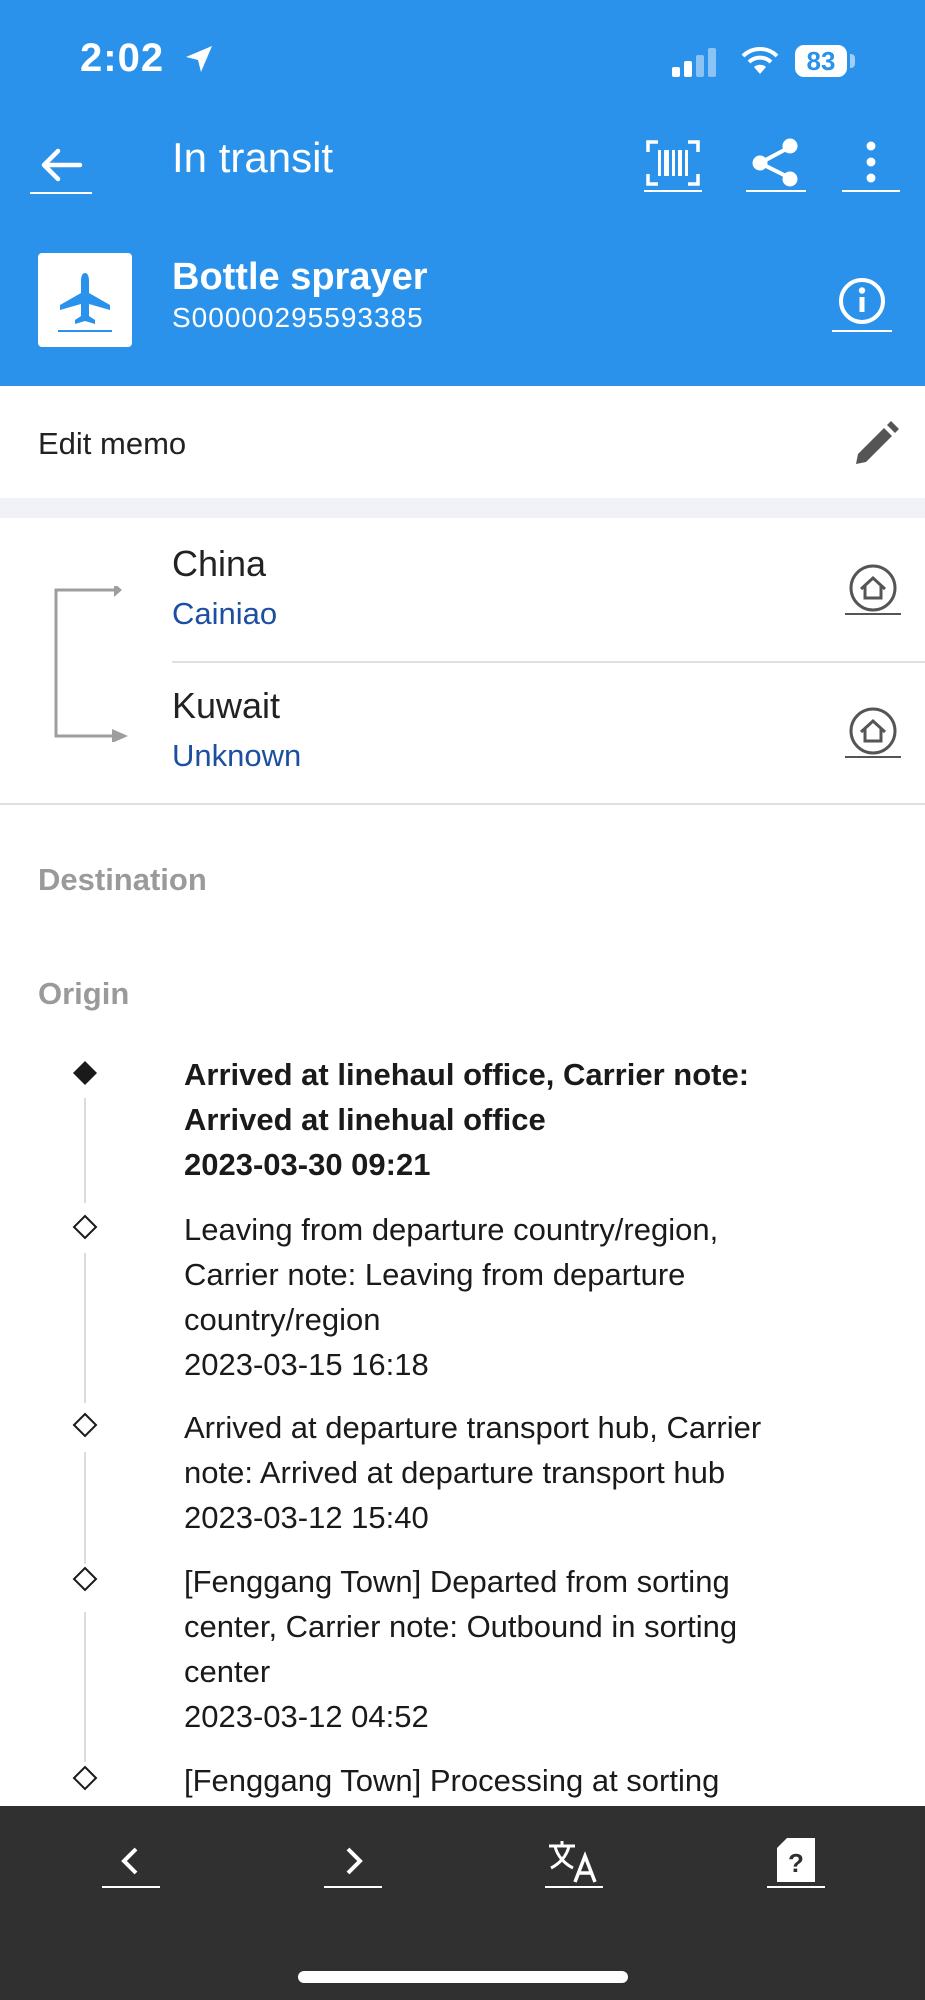 This screenshot has height=2000, width=925. What do you see at coordinates (306, 1517) in the screenshot?
I see `event-time: 2023-03-12 15:40` at bounding box center [306, 1517].